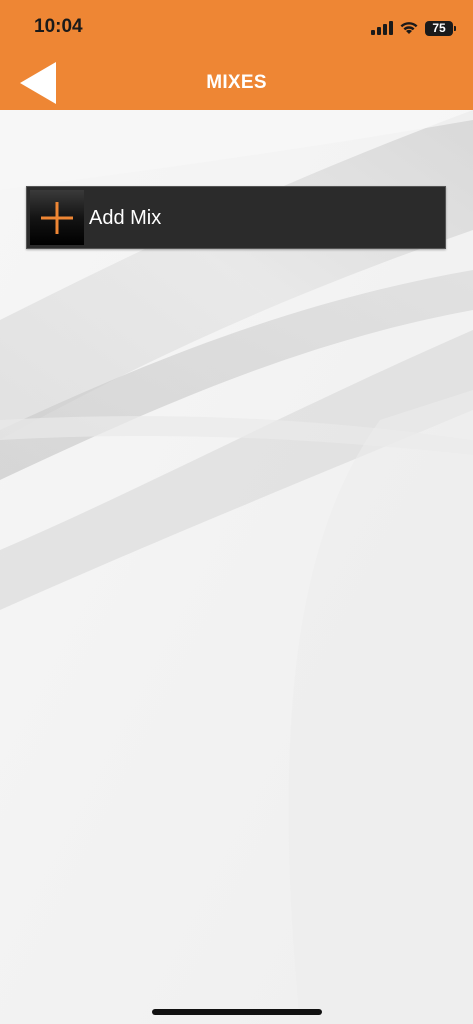 The height and width of the screenshot is (1024, 473). I want to click on battery-cap, so click(455, 28).